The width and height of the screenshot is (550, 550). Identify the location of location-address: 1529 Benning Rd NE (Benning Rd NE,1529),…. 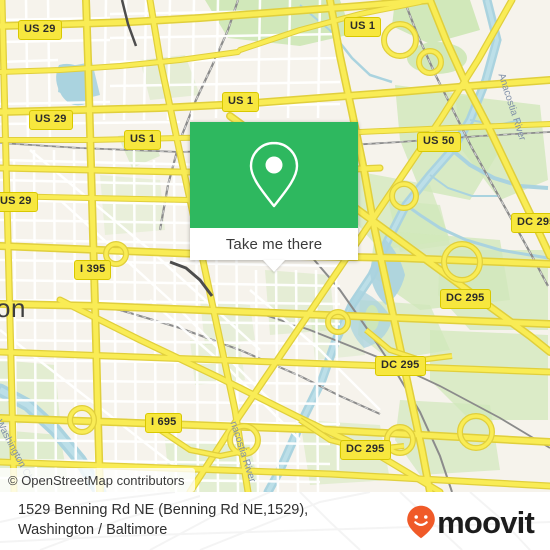
(203, 520).